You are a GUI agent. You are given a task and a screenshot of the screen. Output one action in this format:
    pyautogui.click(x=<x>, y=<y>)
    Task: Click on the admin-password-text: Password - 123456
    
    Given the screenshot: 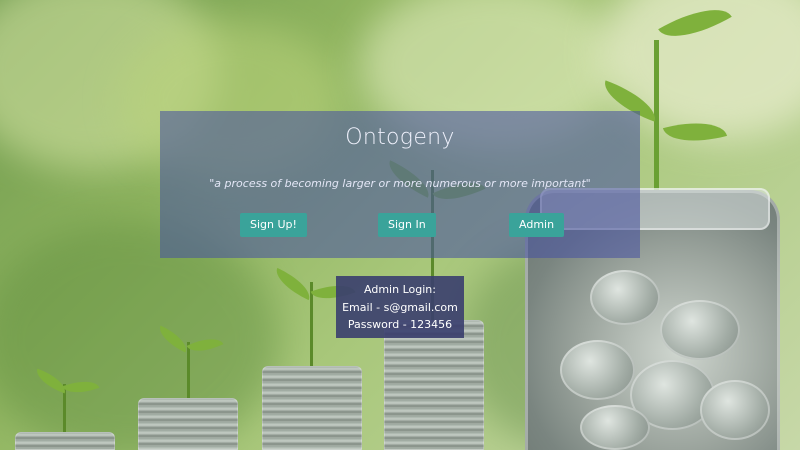 What is the action you would take?
    pyautogui.click(x=400, y=324)
    